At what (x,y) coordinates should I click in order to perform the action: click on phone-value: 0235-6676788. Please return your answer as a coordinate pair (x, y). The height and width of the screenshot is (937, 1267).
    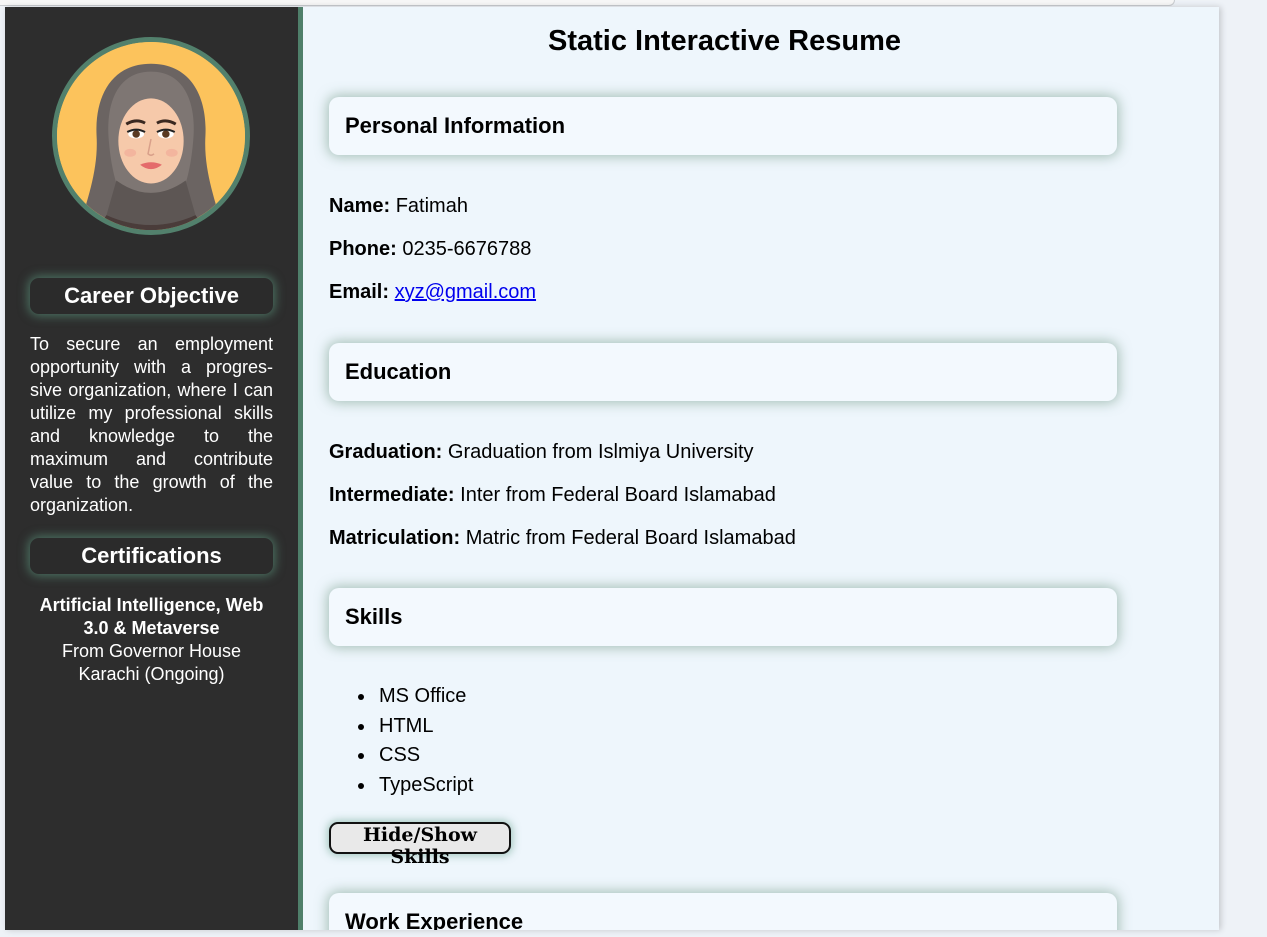
    Looking at the image, I should click on (467, 249).